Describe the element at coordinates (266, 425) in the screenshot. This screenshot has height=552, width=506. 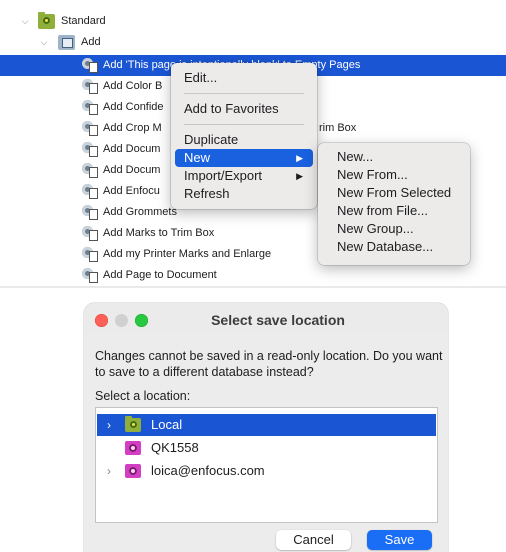
I see `location-row-local: › Local` at that location.